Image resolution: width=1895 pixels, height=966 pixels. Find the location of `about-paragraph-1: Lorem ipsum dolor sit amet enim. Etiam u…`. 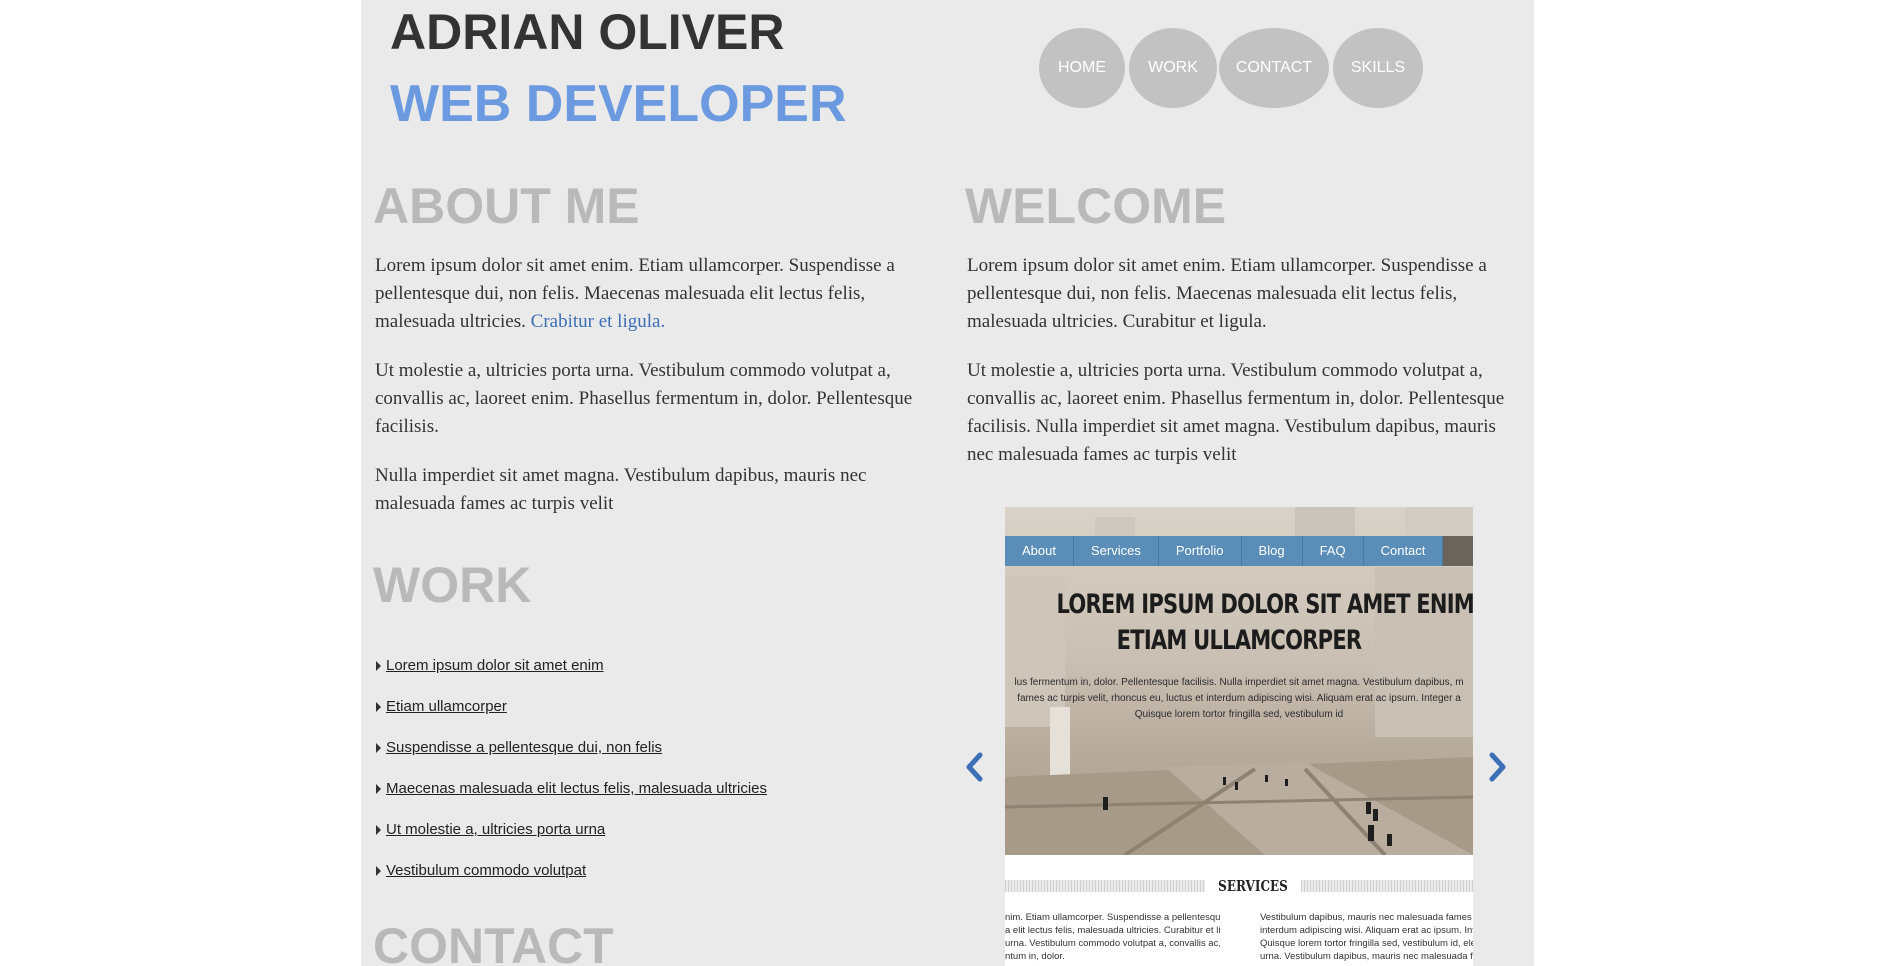

about-paragraph-1: Lorem ipsum dolor sit amet enim. Etiam u… is located at coordinates (655, 294).